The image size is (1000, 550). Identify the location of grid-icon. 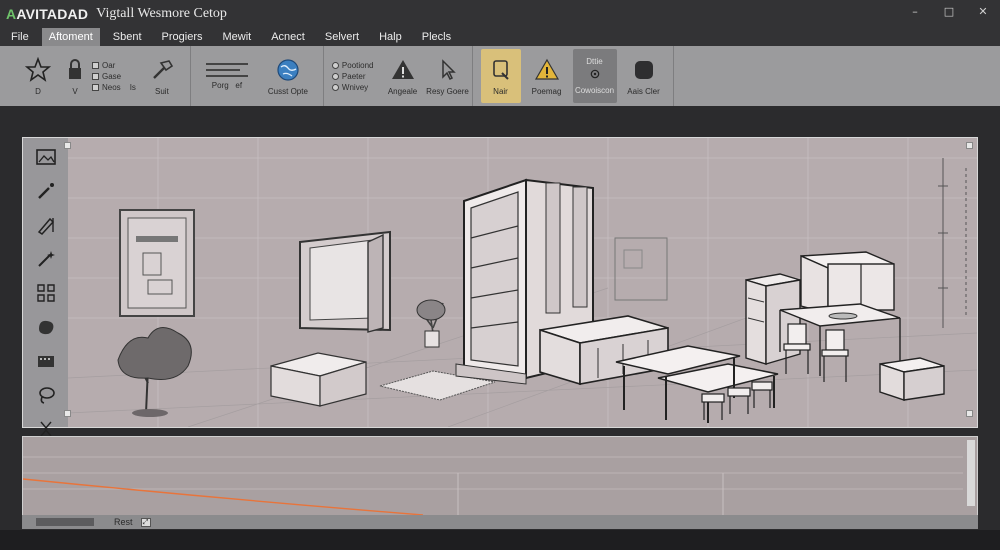
(45, 293).